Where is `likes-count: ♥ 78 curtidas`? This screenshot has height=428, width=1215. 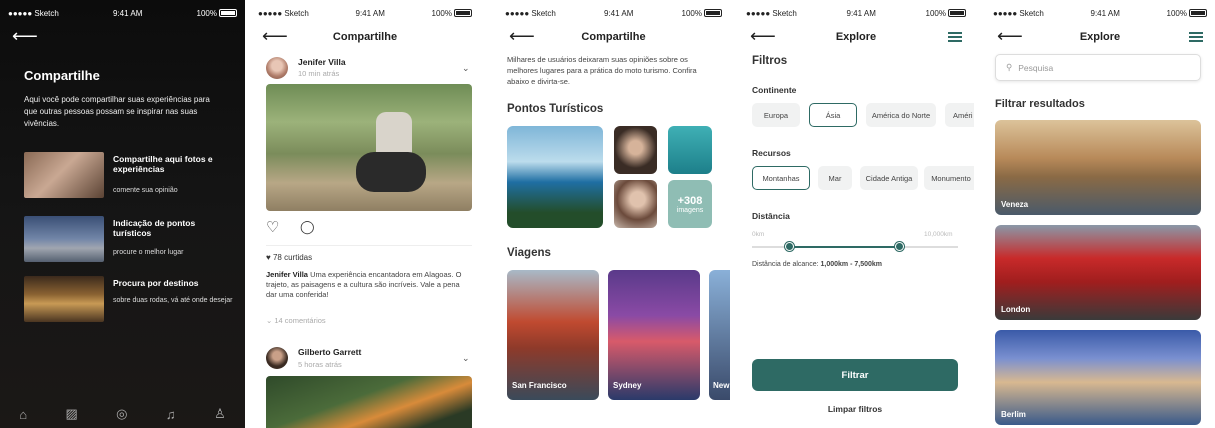 likes-count: ♥ 78 curtidas is located at coordinates (289, 257).